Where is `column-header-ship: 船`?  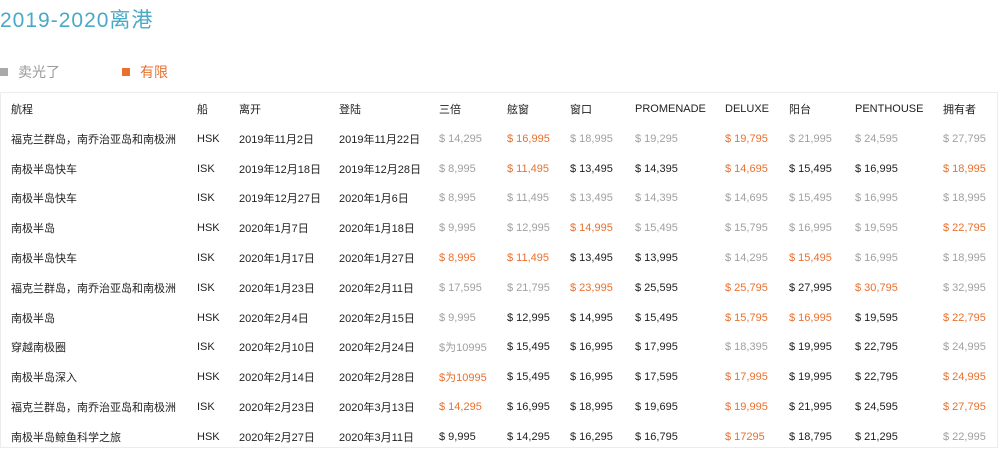 column-header-ship: 船 is located at coordinates (202, 109).